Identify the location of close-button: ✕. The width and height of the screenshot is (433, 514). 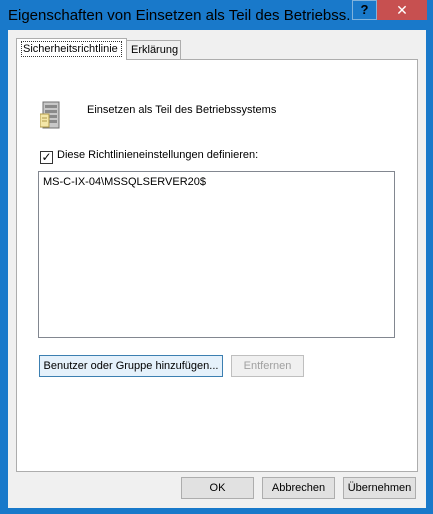
(402, 10).